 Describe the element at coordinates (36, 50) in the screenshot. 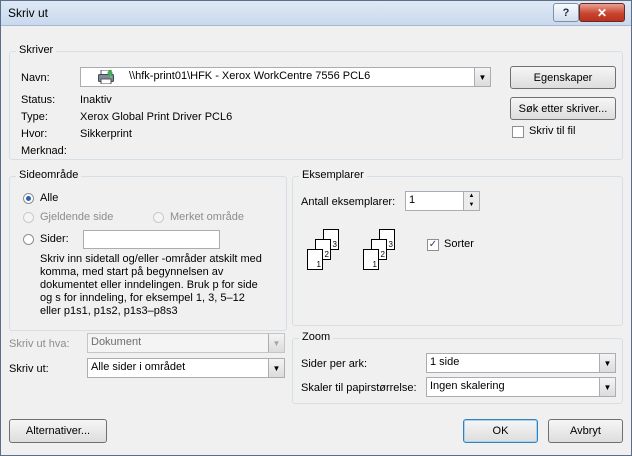

I see `printer-legend: Skriver` at that location.